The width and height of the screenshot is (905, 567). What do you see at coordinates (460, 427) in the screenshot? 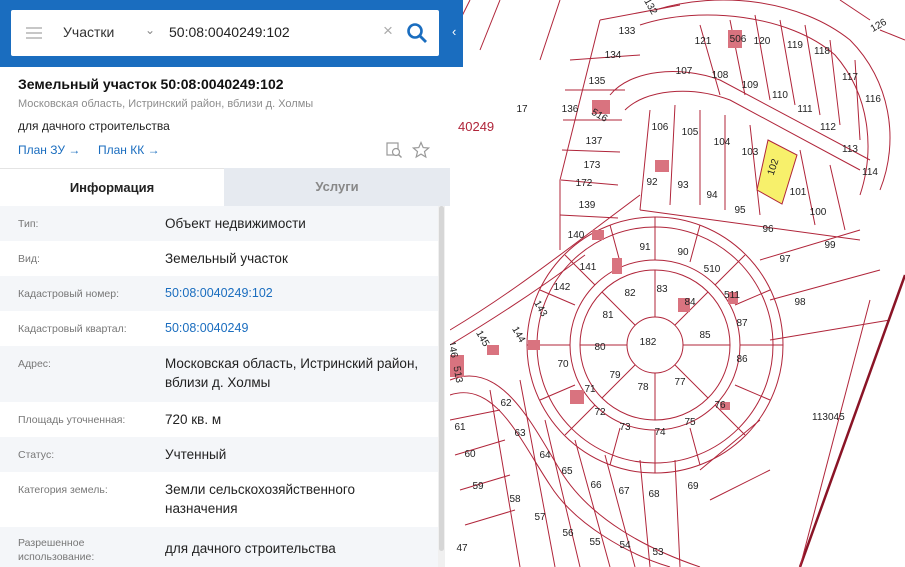
I see `parcel-number-label: 61` at bounding box center [460, 427].